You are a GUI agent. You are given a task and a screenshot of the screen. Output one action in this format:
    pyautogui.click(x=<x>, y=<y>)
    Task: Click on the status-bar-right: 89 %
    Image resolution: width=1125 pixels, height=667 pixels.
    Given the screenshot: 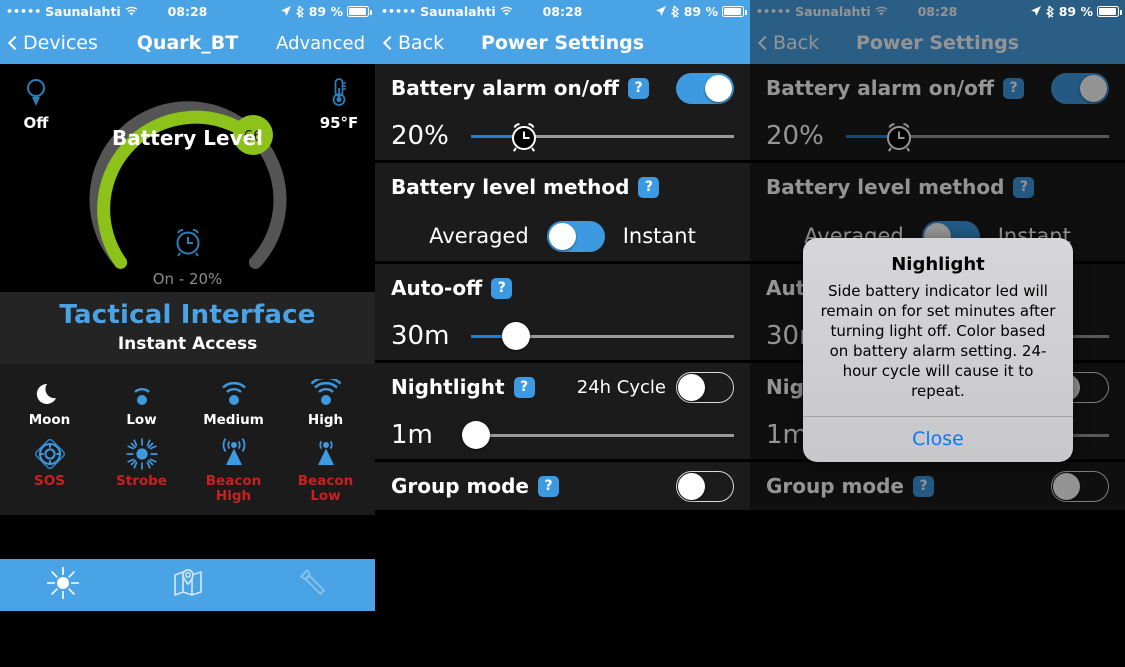 What is the action you would take?
    pyautogui.click(x=1076, y=11)
    